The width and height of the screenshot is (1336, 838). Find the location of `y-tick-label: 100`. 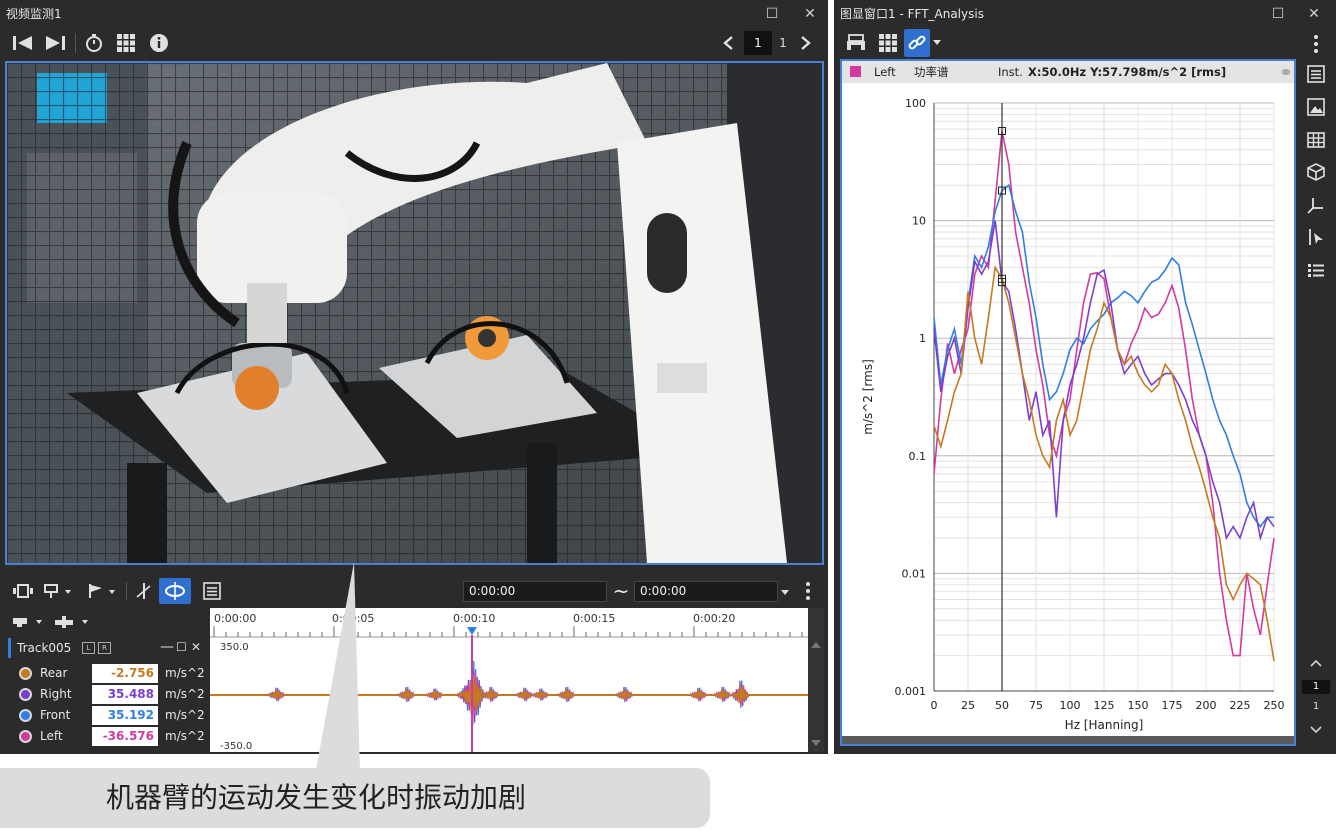

y-tick-label: 100 is located at coordinates (915, 103).